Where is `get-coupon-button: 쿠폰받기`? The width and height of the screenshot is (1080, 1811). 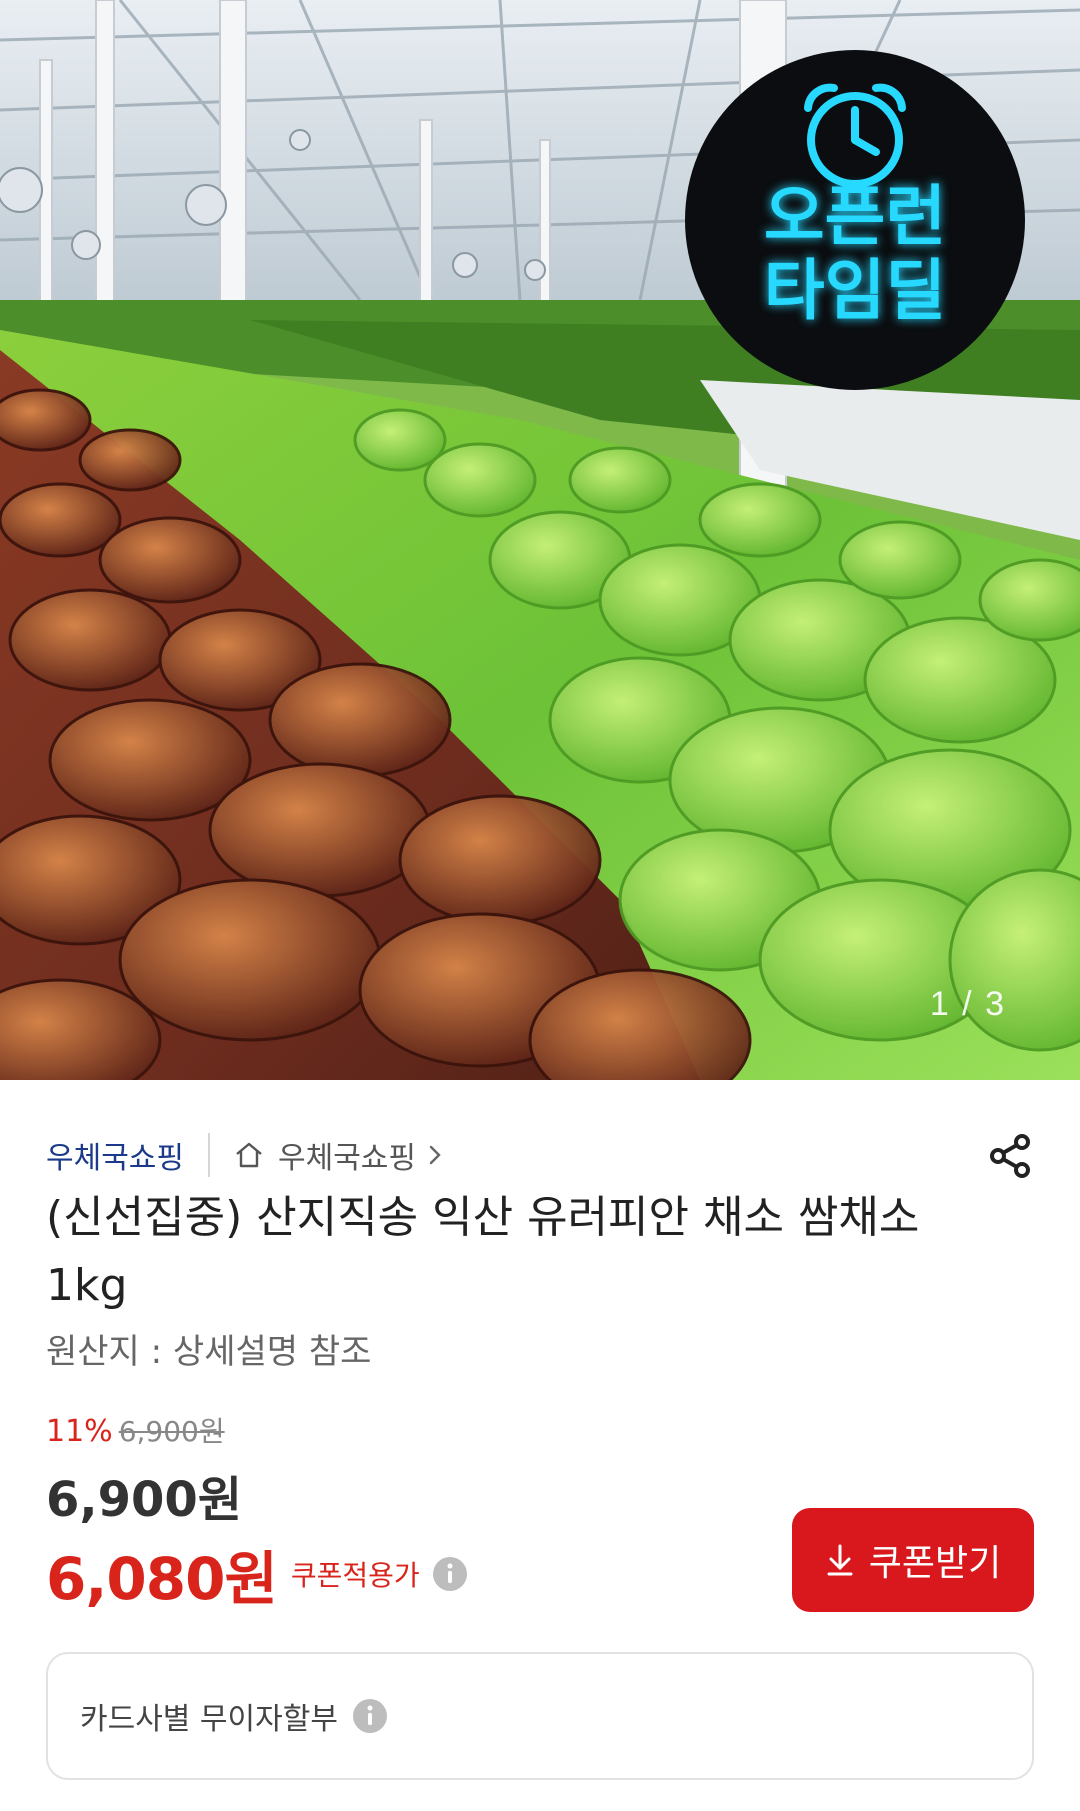
get-coupon-button: 쿠폰받기 is located at coordinates (913, 1560).